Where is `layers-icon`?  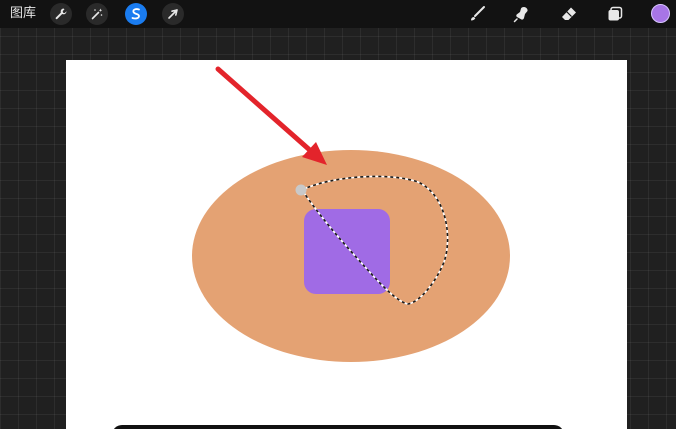
layers-icon is located at coordinates (615, 13).